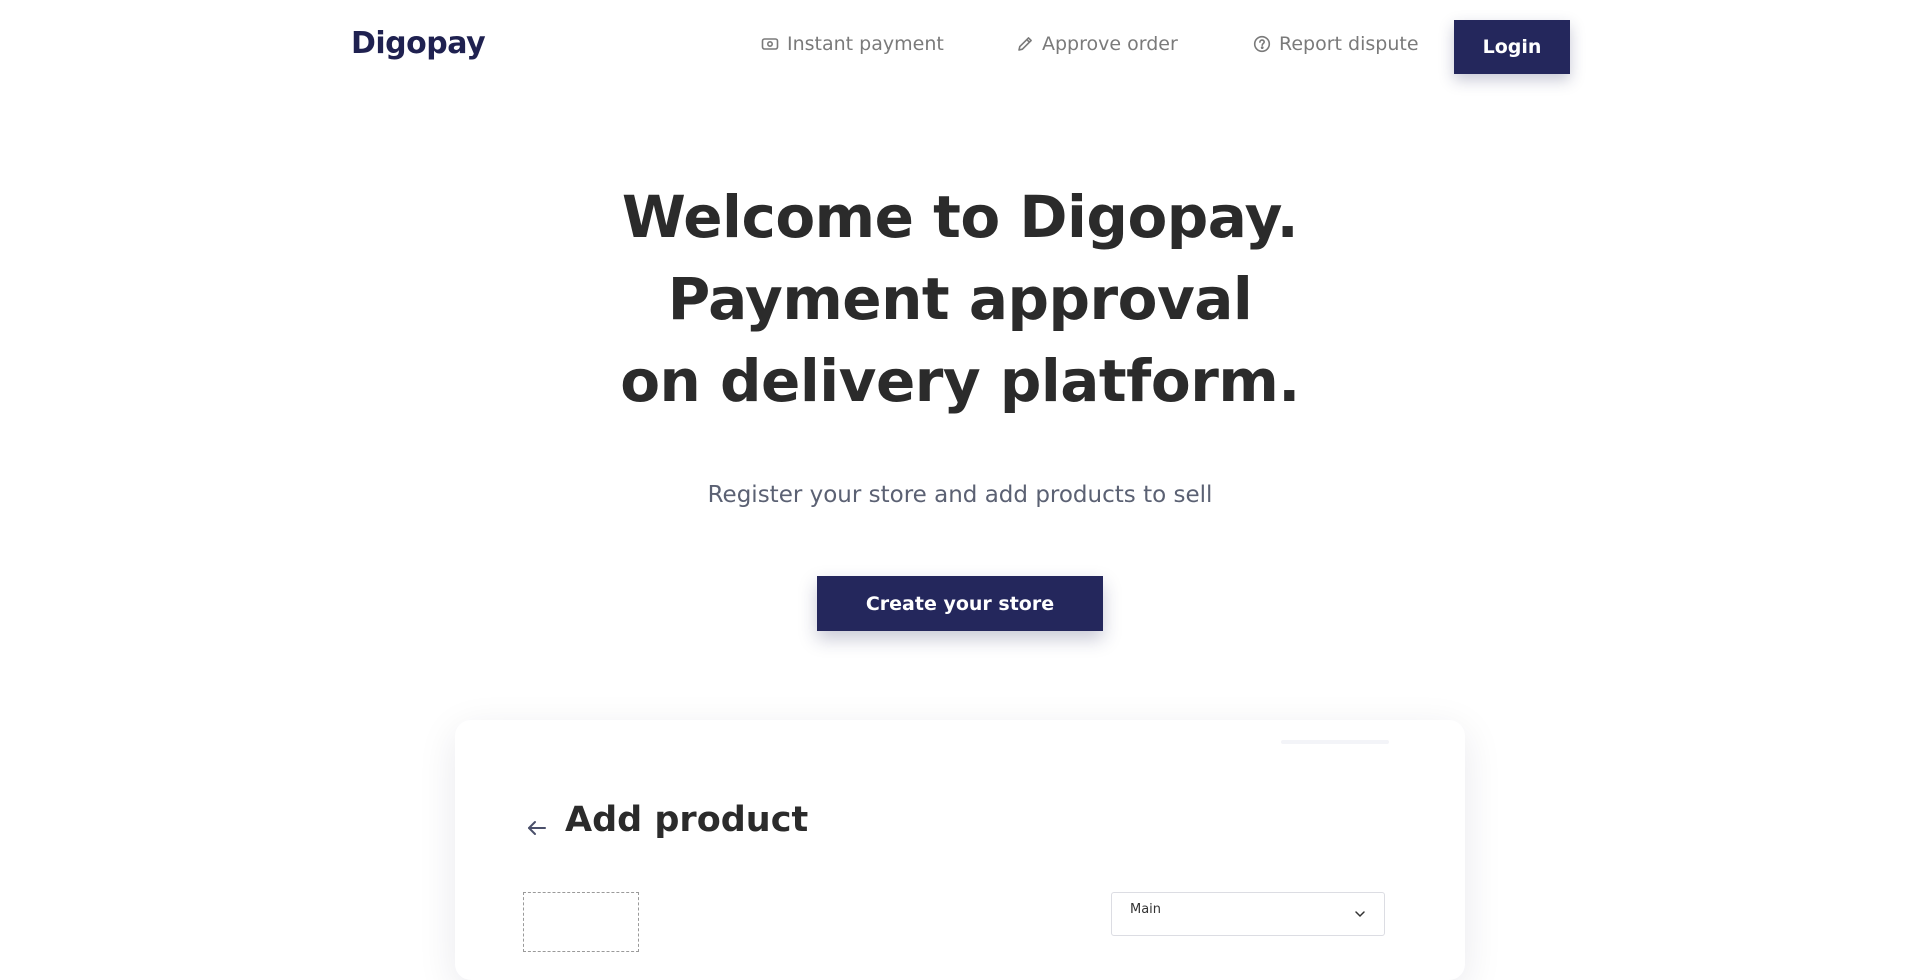 This screenshot has height=980, width=1920. Describe the element at coordinates (1262, 44) in the screenshot. I see `question-circle-icon` at that location.